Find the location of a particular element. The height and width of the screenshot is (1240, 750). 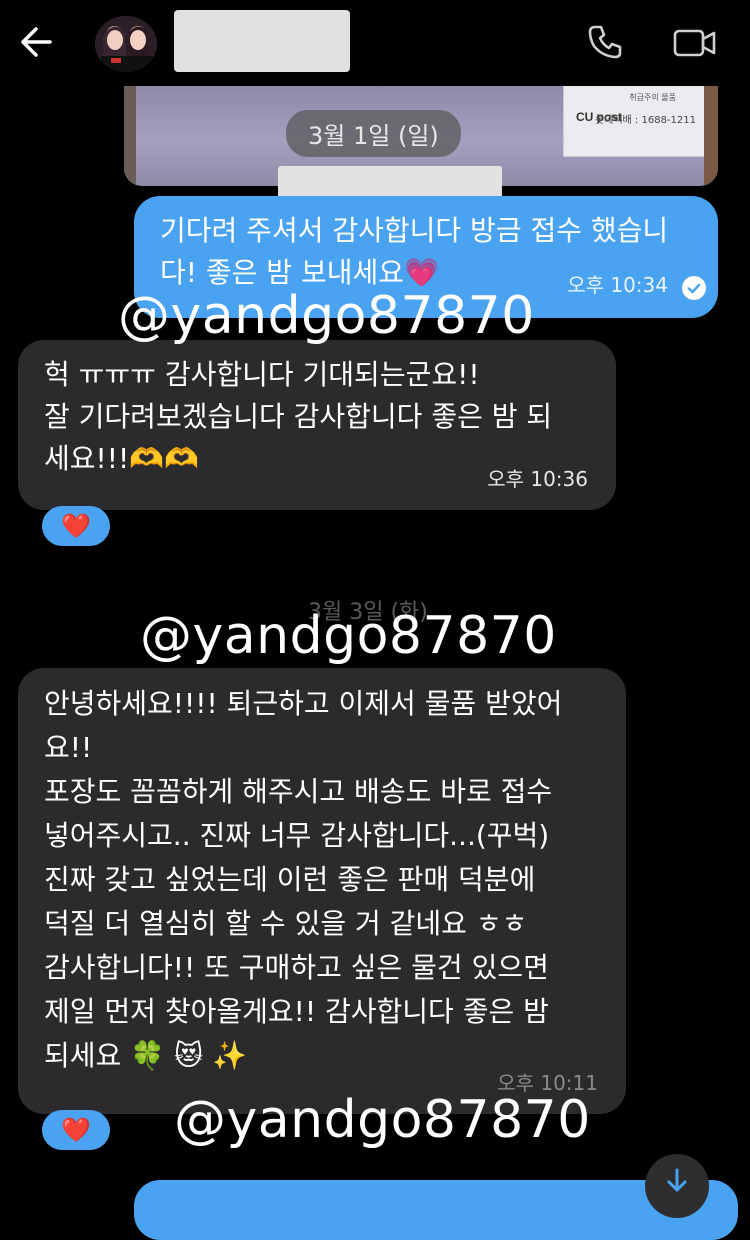

phone-icon is located at coordinates (605, 42).